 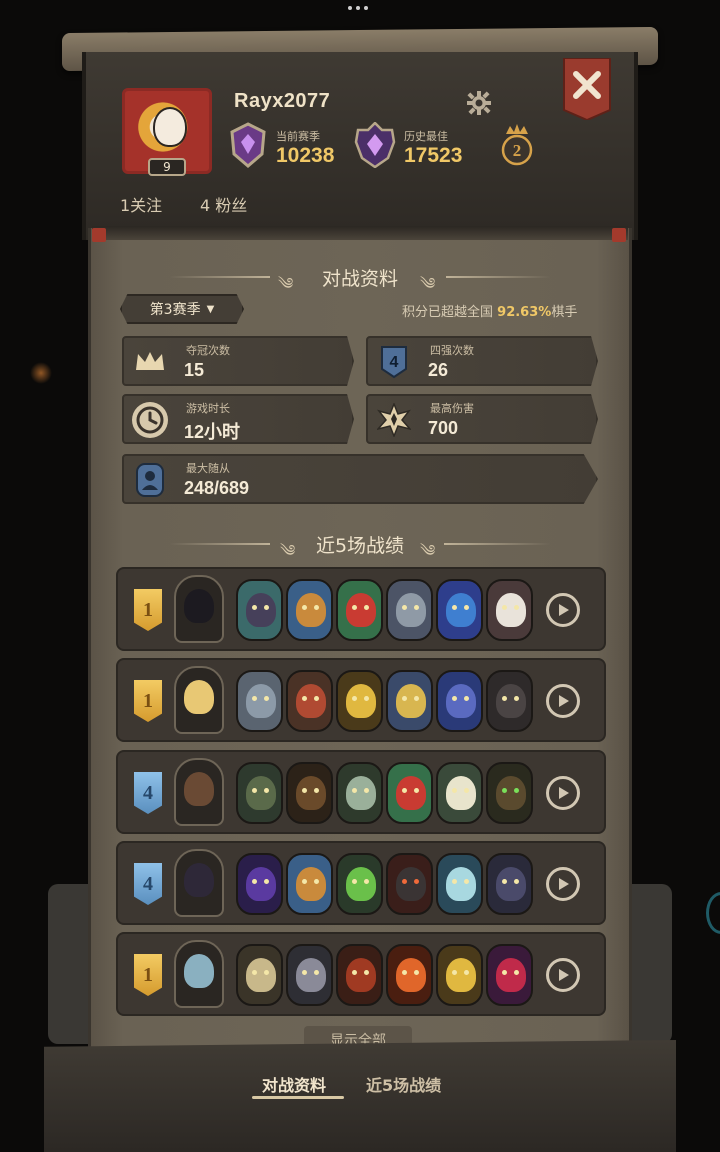 What do you see at coordinates (223, 204) in the screenshot?
I see `followers-count: 4 粉丝` at bounding box center [223, 204].